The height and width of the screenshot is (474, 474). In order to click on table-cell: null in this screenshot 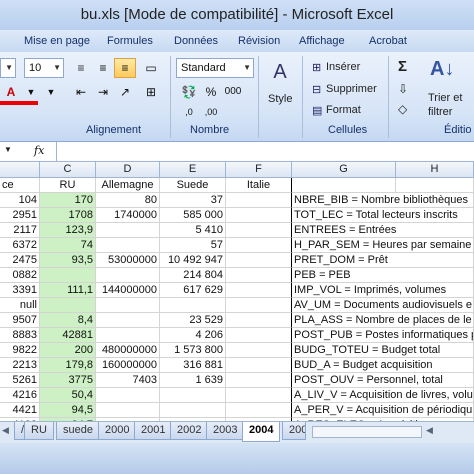, I will do `click(20, 305)`.